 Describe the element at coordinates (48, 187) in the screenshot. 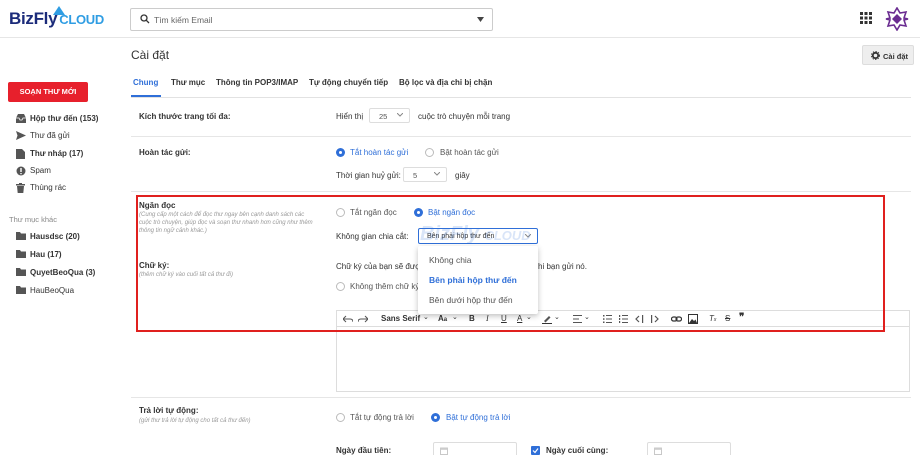

I see `sidebar-item-label: Thùng rác` at that location.